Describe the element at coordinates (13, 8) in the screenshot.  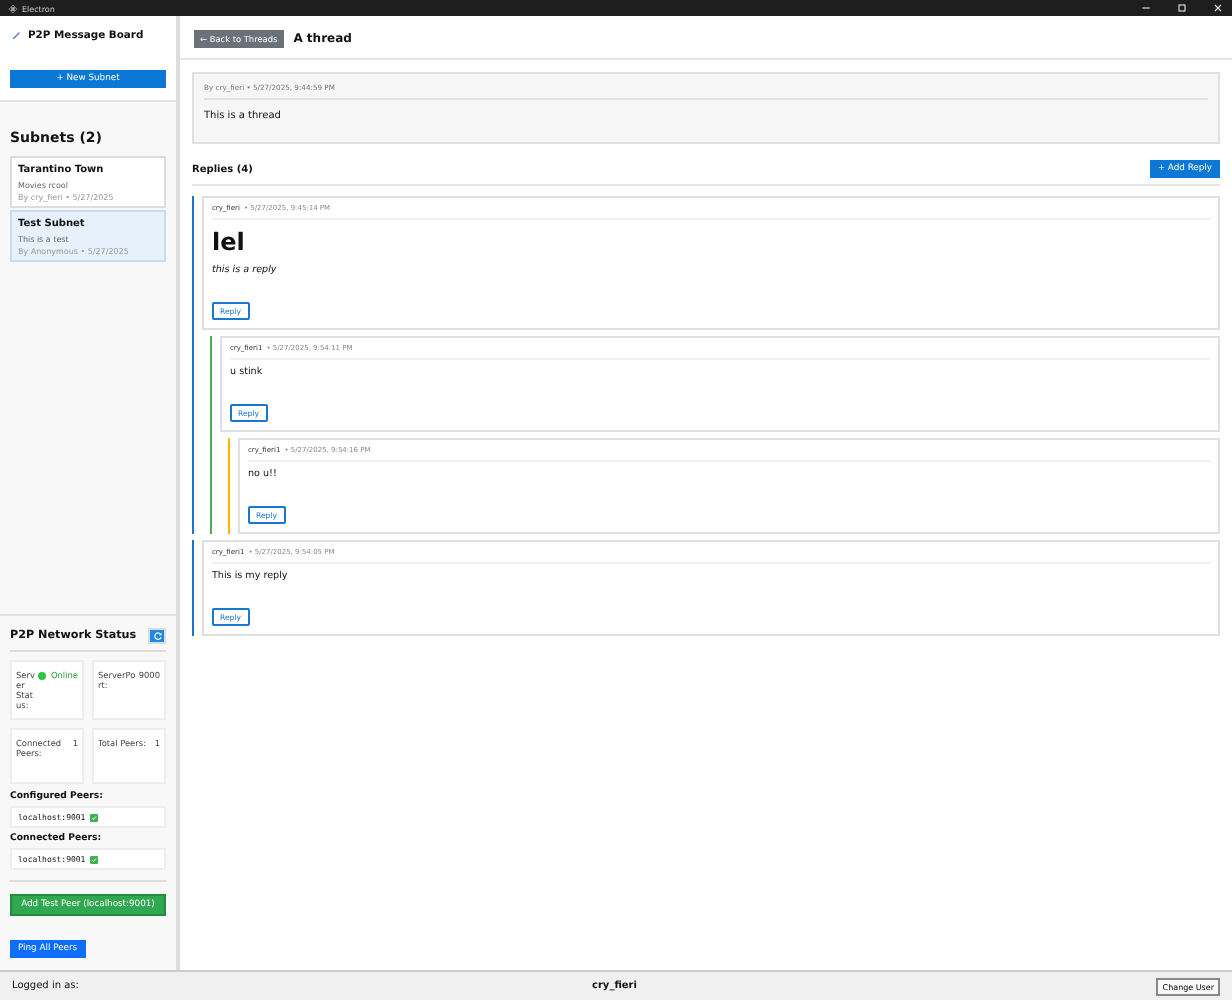
I see `atom-icon` at that location.